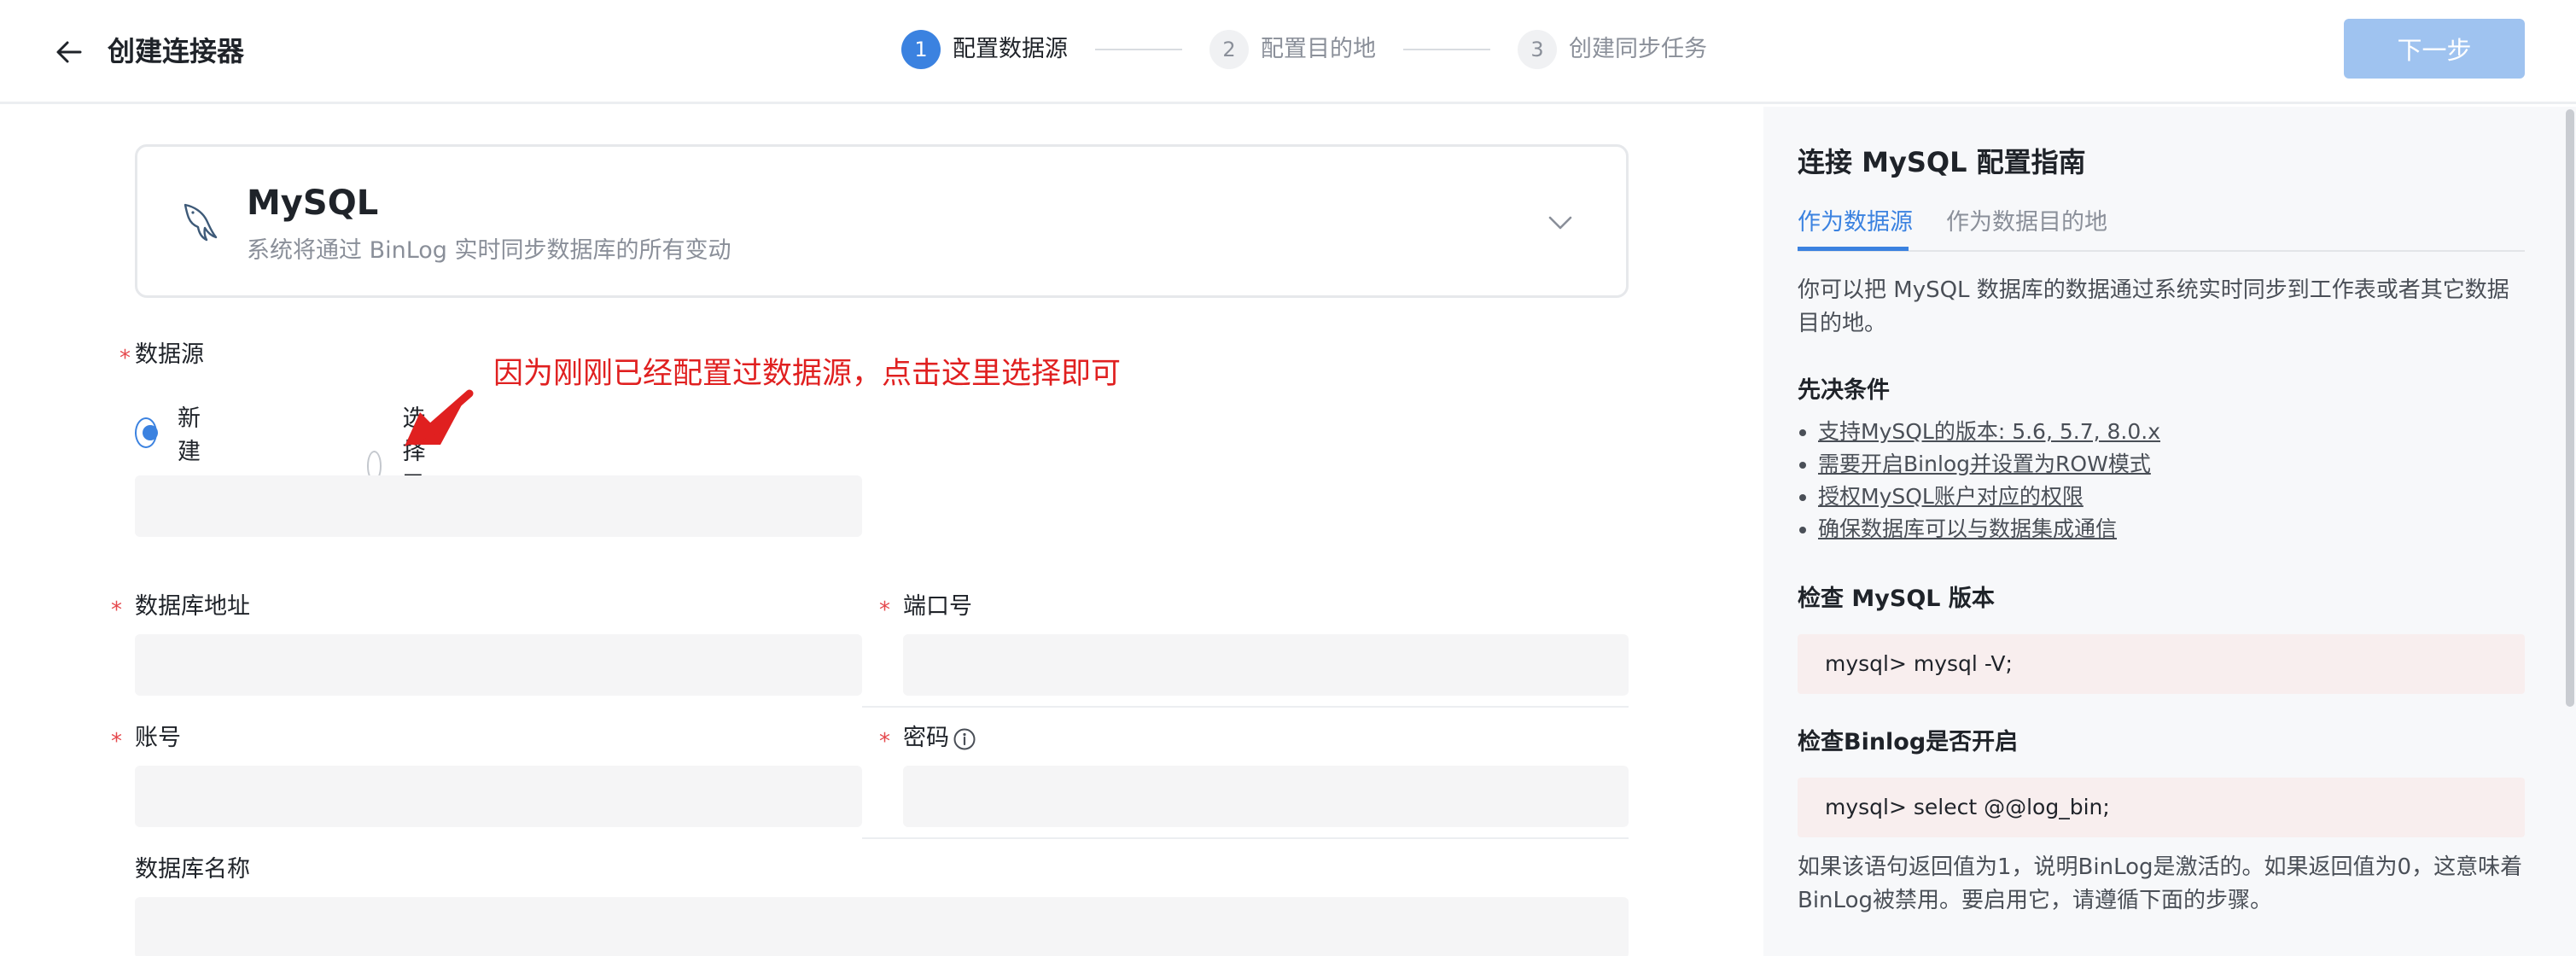  I want to click on step-3-number: 3, so click(1537, 49).